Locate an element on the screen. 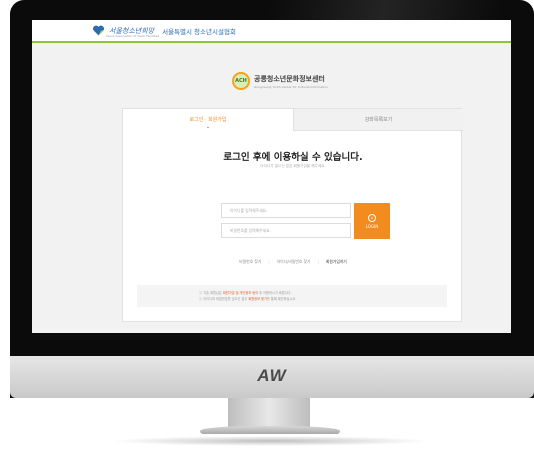 The image size is (534, 454). heart-logo-icon is located at coordinates (98, 30).